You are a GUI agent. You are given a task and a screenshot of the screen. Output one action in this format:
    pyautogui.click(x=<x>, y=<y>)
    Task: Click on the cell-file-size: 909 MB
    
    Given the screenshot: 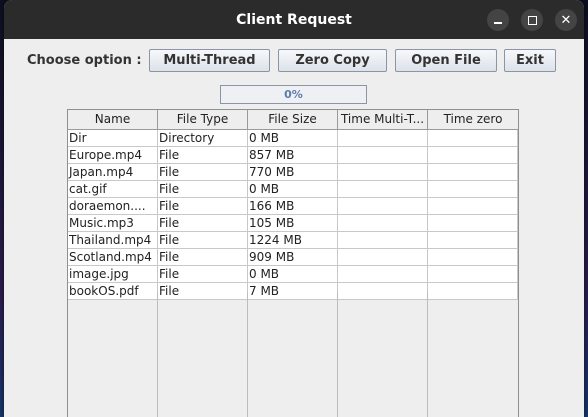 What is the action you would take?
    pyautogui.click(x=293, y=257)
    